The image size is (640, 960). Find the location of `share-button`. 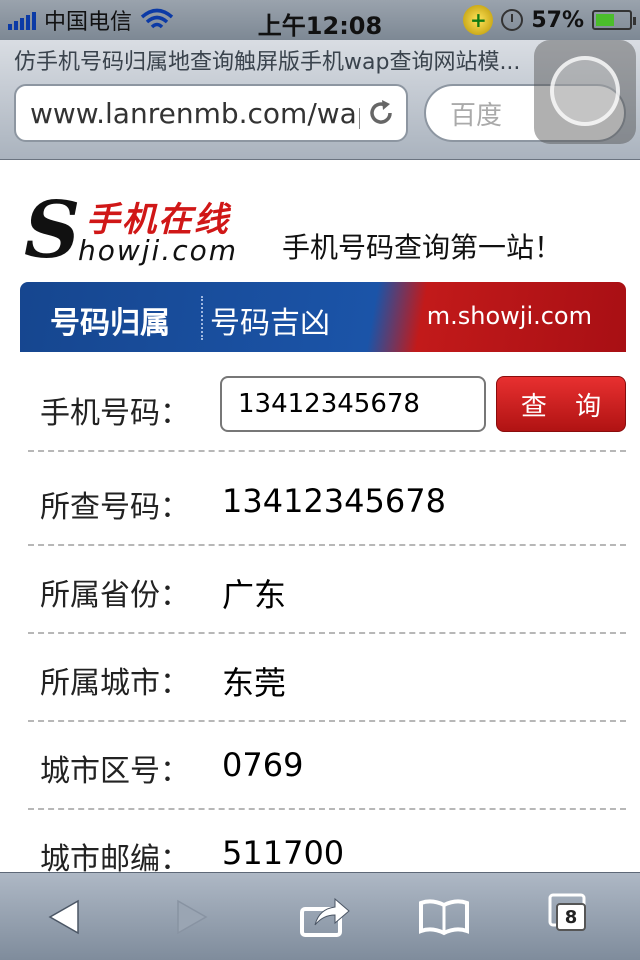

share-button is located at coordinates (326, 917).